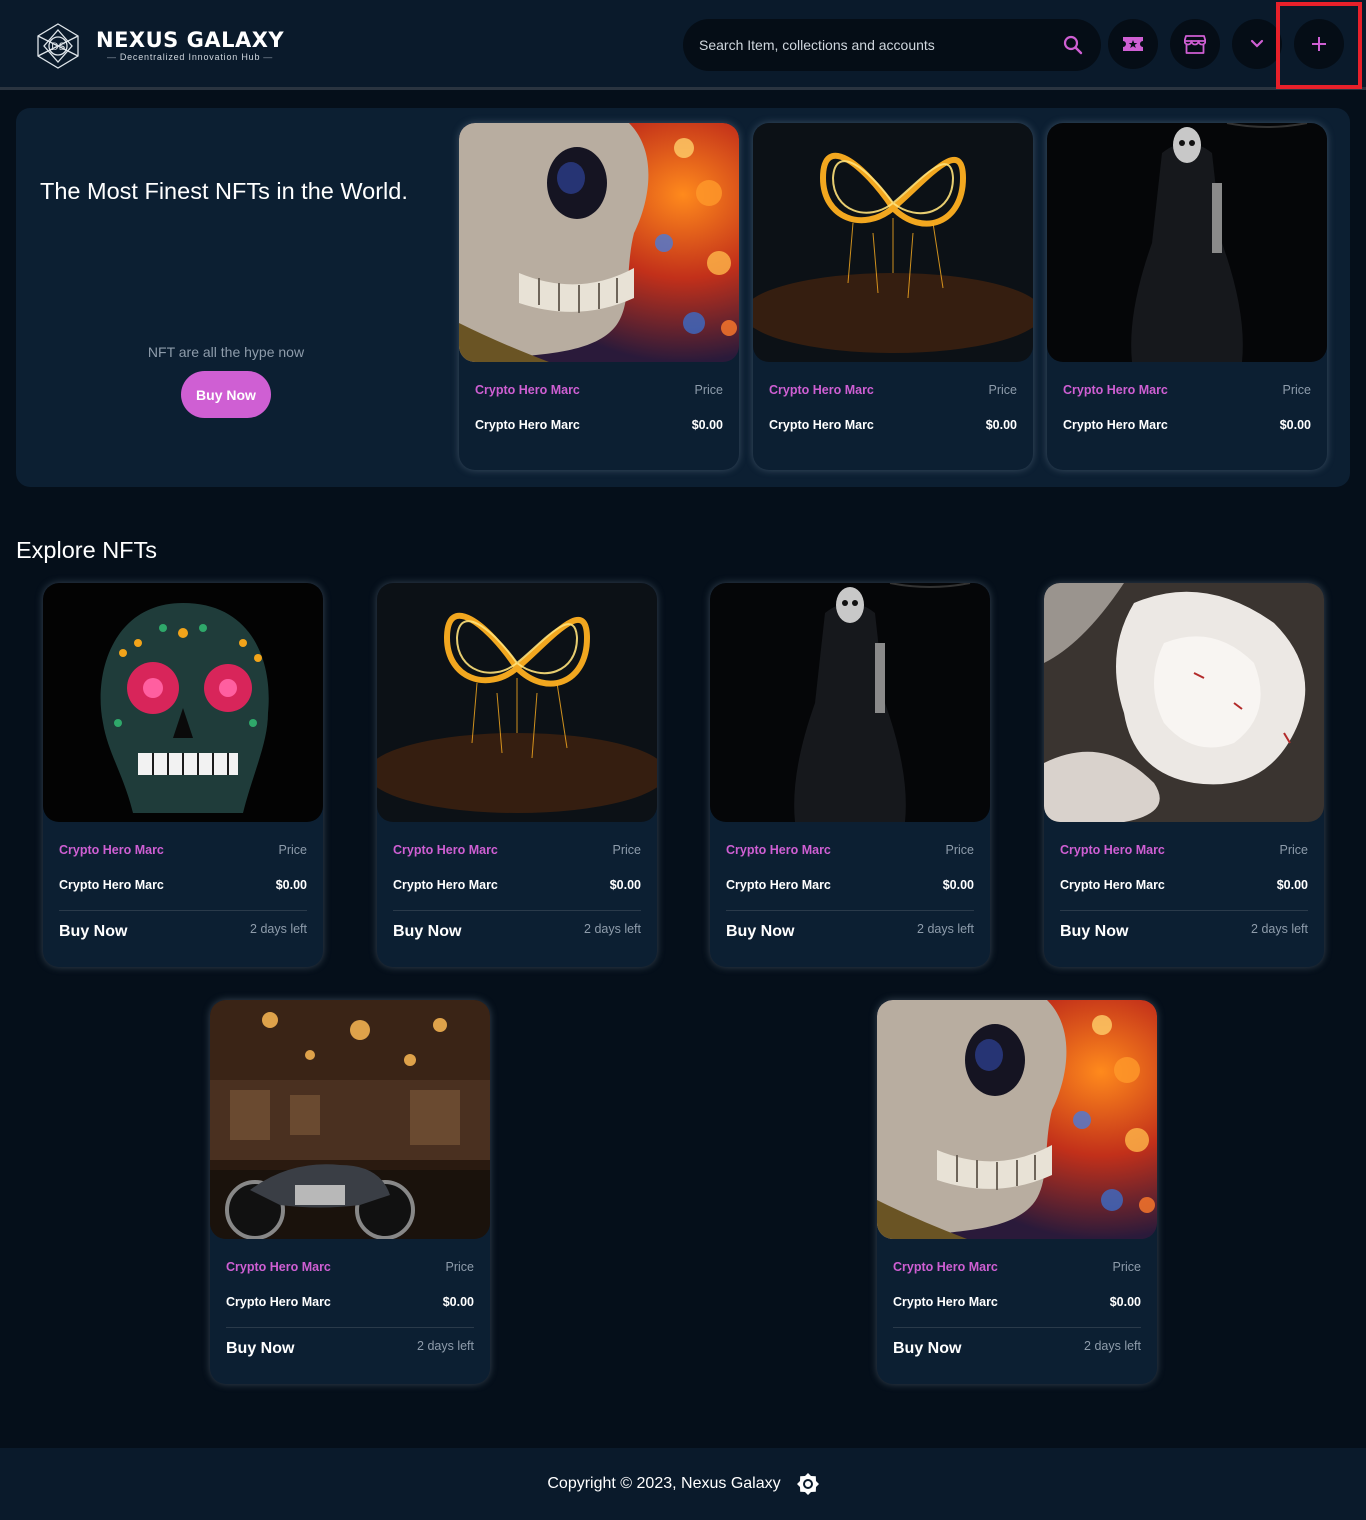  I want to click on store-icon, so click(1195, 44).